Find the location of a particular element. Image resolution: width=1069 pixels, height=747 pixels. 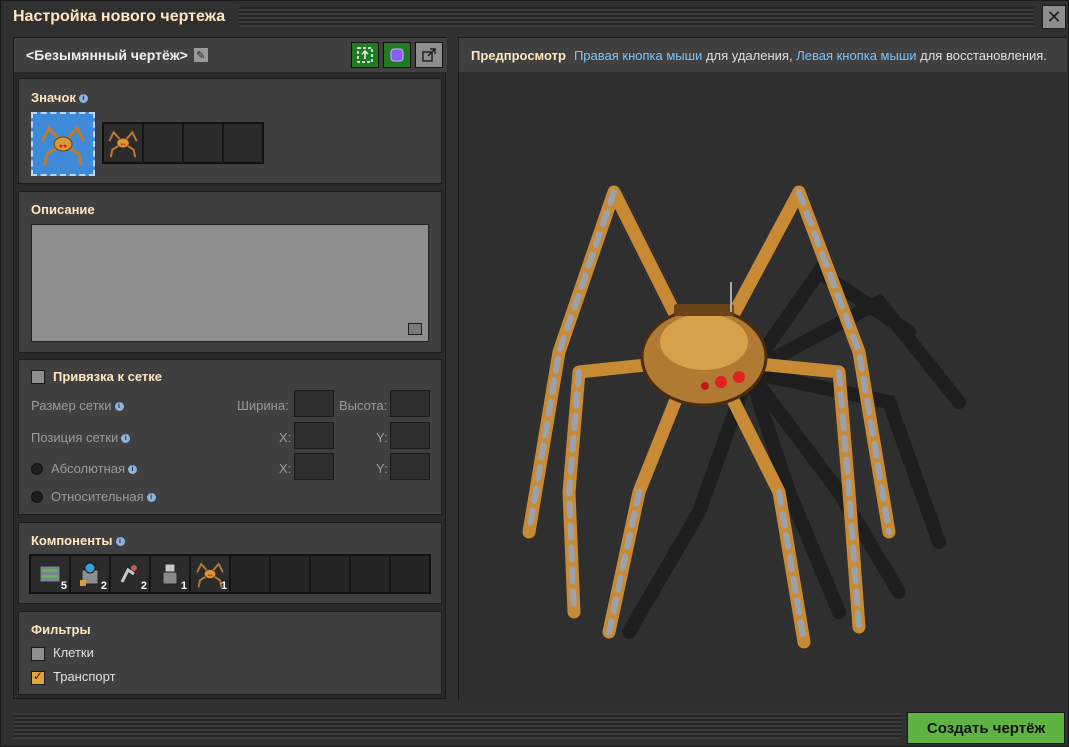

grid-width-field is located at coordinates (314, 403).